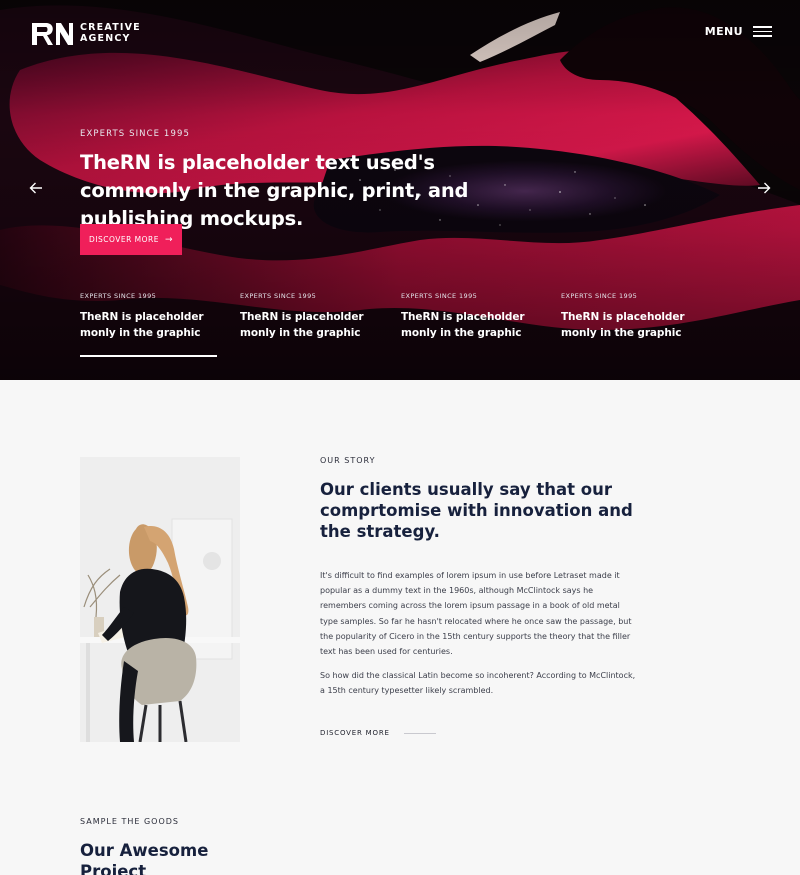 The image size is (800, 875). Describe the element at coordinates (144, 858) in the screenshot. I see `goods-title: Our Awesome Project` at that location.